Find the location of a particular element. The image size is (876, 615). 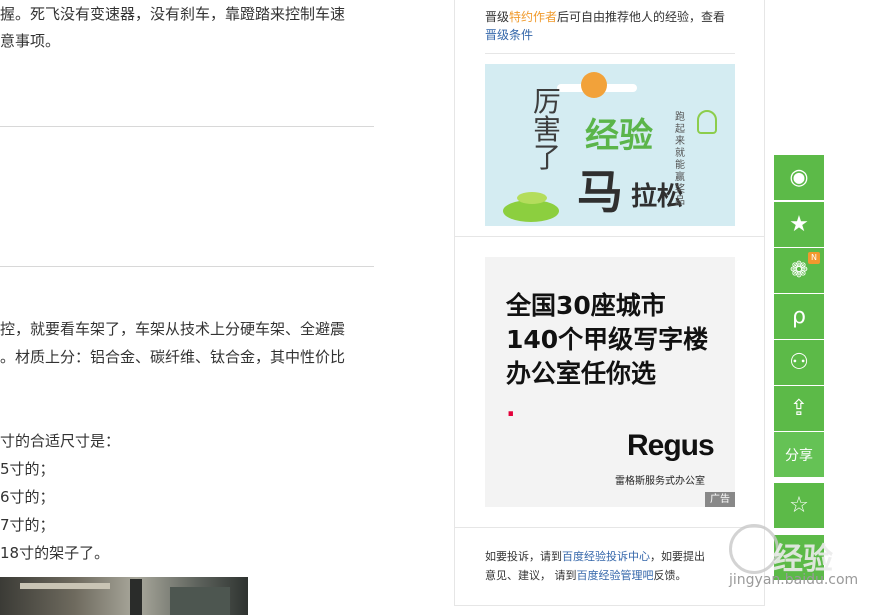

article-line: 。材质上分：铝合金、碳纤维、钛合金，其中性价比 is located at coordinates (173, 357).